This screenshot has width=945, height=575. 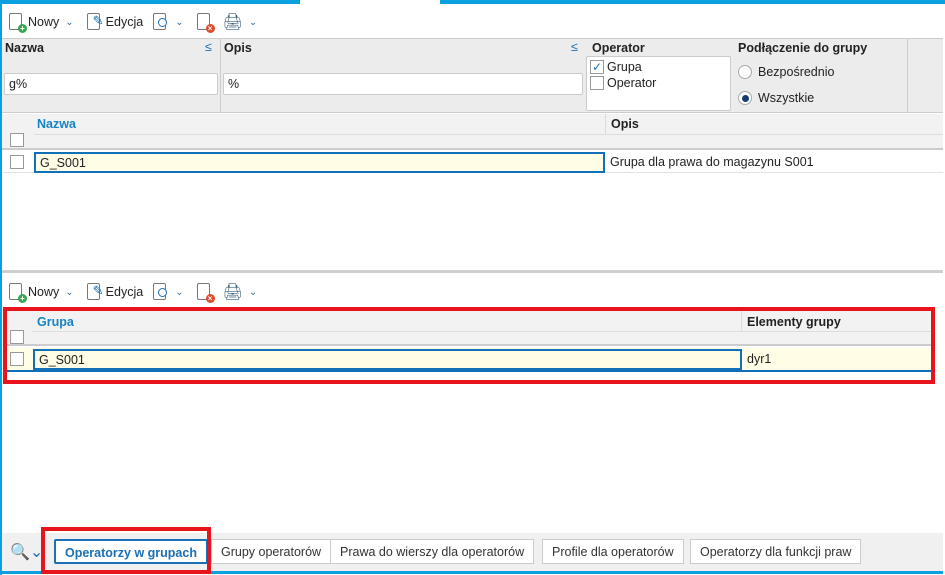 What do you see at coordinates (613, 551) in the screenshot?
I see `tab-profile-dla-operatorow: Profile dla operatorów` at bounding box center [613, 551].